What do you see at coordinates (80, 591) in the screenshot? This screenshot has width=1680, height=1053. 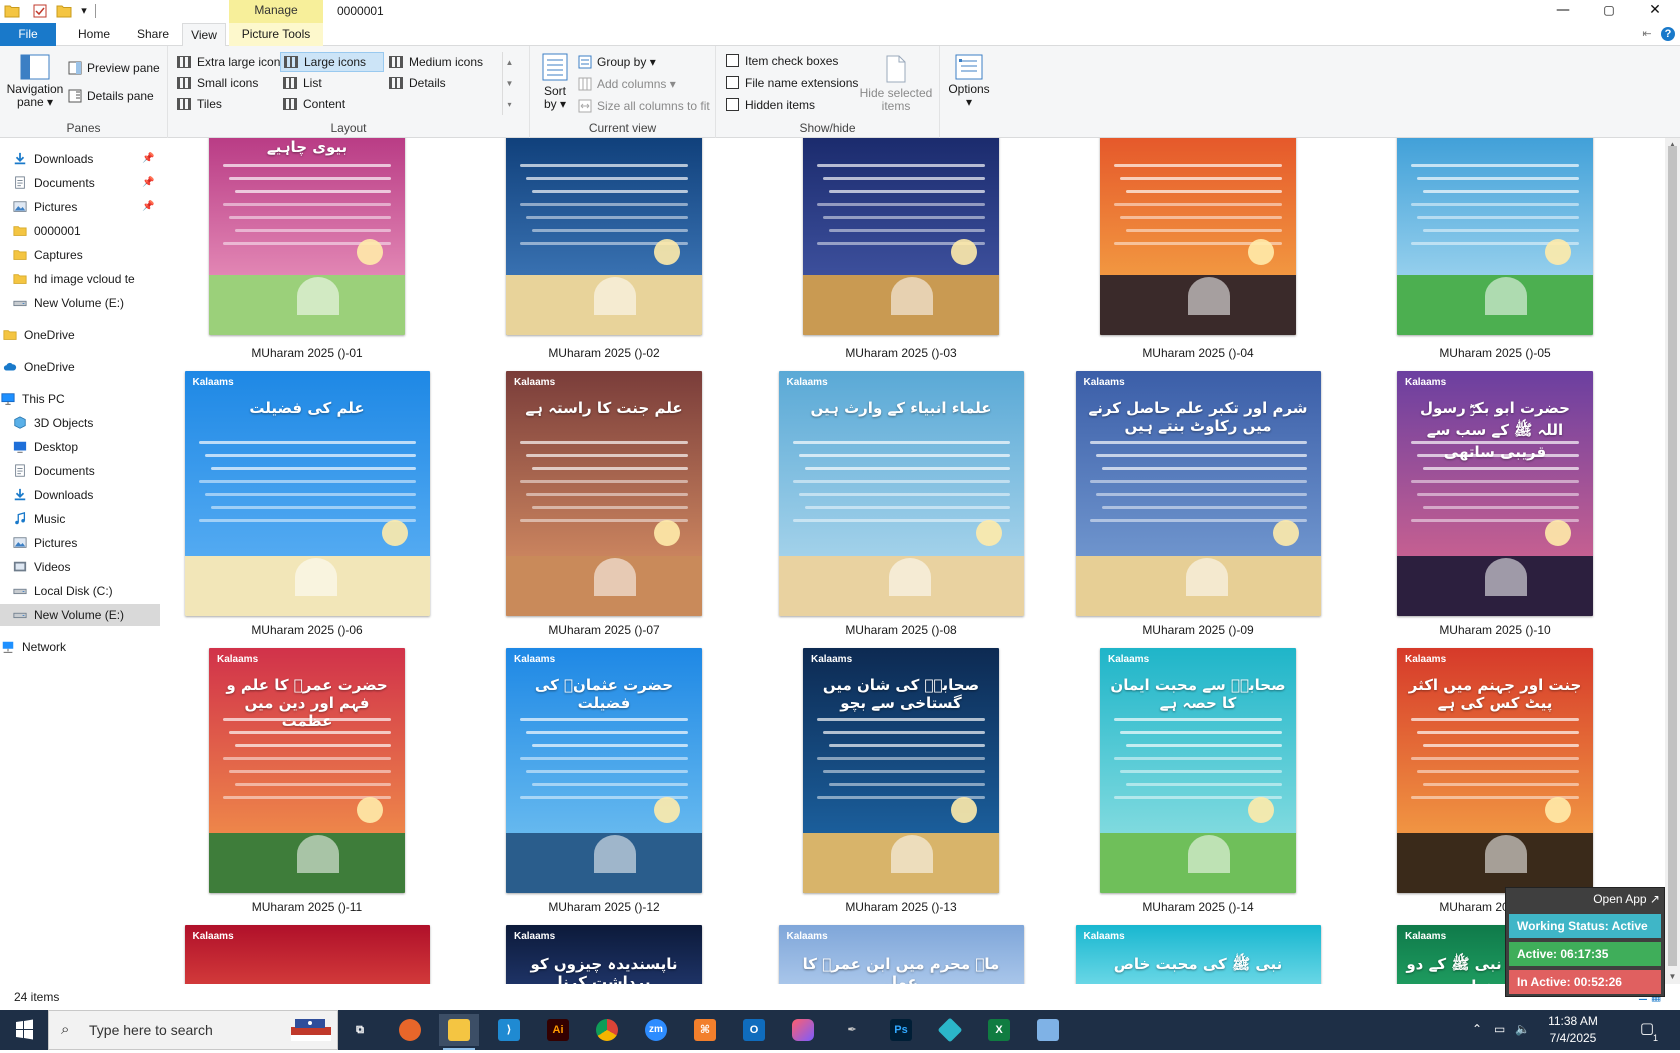 I see `nav-item: Local Disk (C:)` at bounding box center [80, 591].